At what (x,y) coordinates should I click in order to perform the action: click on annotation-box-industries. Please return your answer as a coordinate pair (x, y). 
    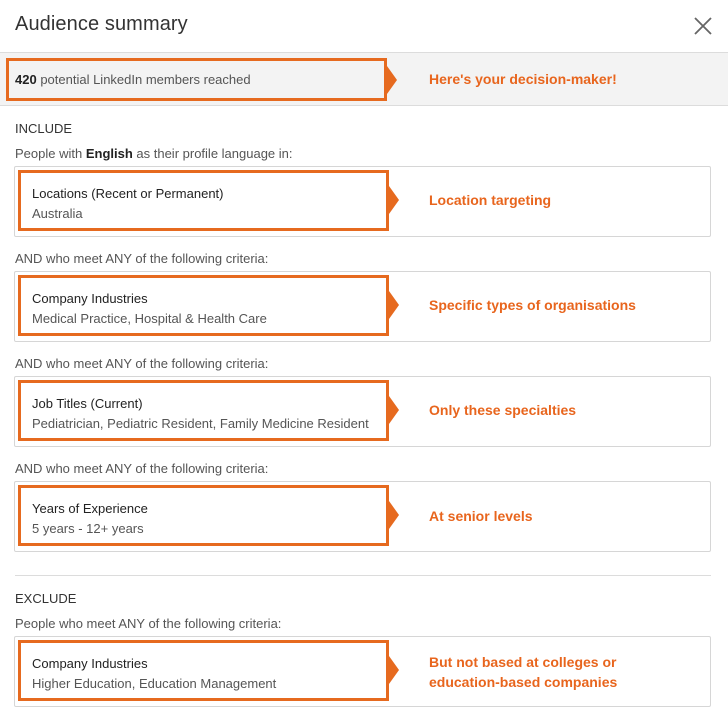
    Looking at the image, I should click on (203, 305).